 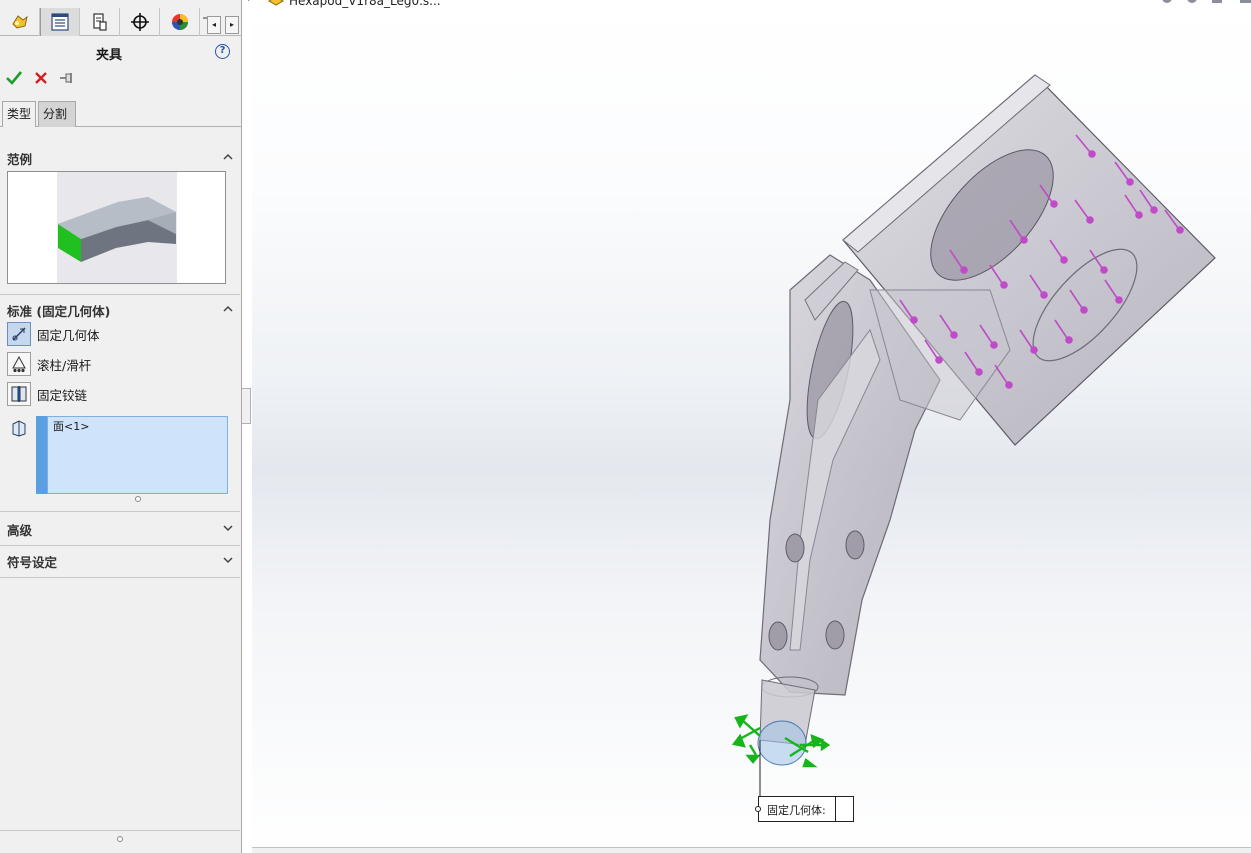 I want to click on face-selection-icon, so click(x=19, y=429).